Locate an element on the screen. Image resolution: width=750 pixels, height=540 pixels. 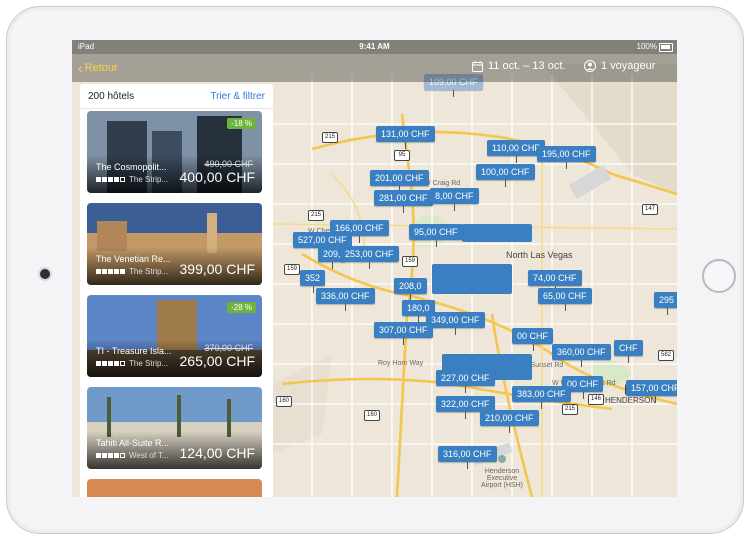
highway-shield: 582 is located at coordinates (666, 355).